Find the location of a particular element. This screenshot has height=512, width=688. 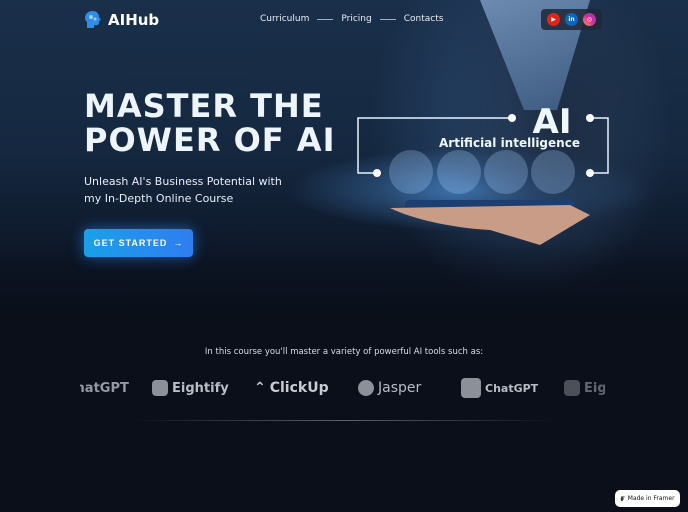

hero-title: MASTER THE POWER OF AI is located at coordinates (234, 123).